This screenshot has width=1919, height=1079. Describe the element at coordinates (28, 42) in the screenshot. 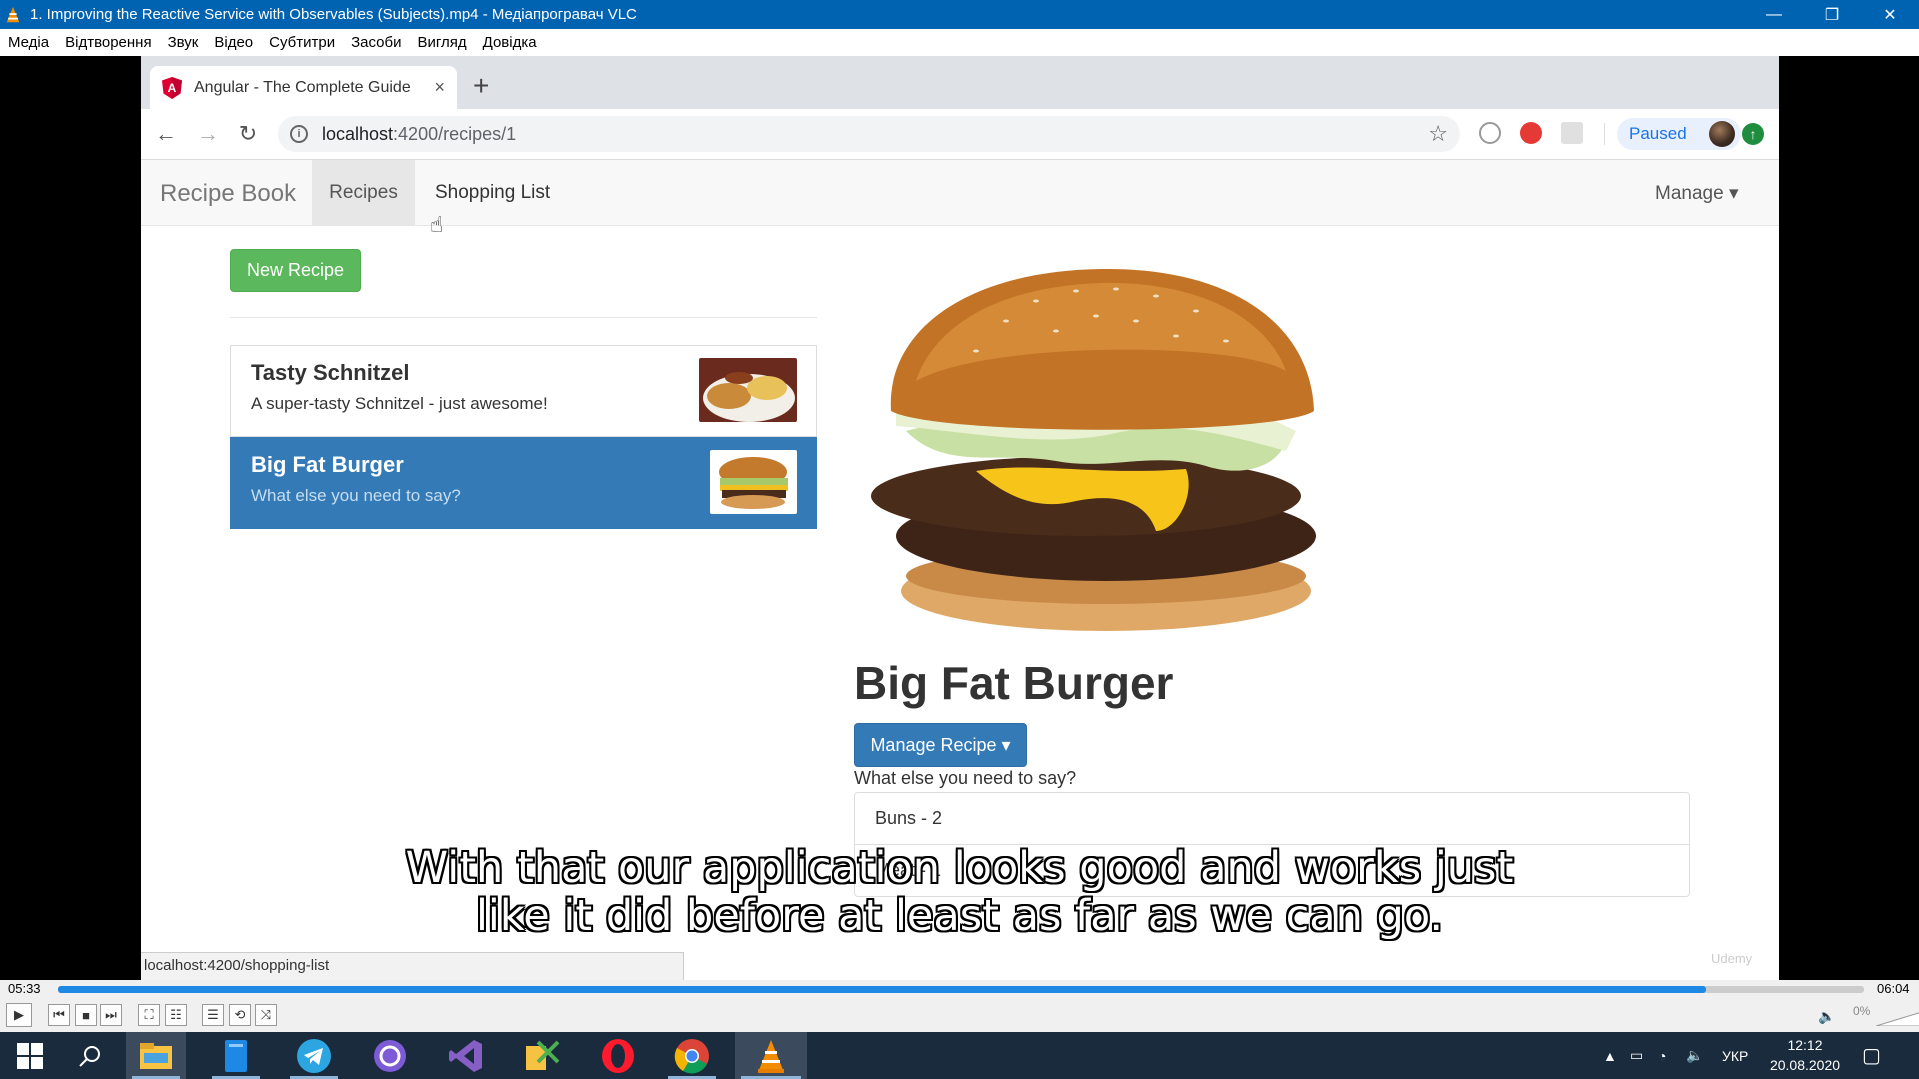

I see `menu-media: Медіа` at that location.